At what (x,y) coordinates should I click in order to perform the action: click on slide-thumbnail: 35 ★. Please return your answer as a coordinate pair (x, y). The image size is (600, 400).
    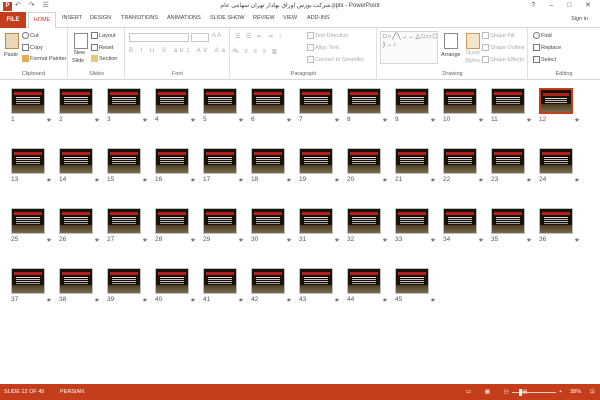
    Looking at the image, I should click on (511, 226).